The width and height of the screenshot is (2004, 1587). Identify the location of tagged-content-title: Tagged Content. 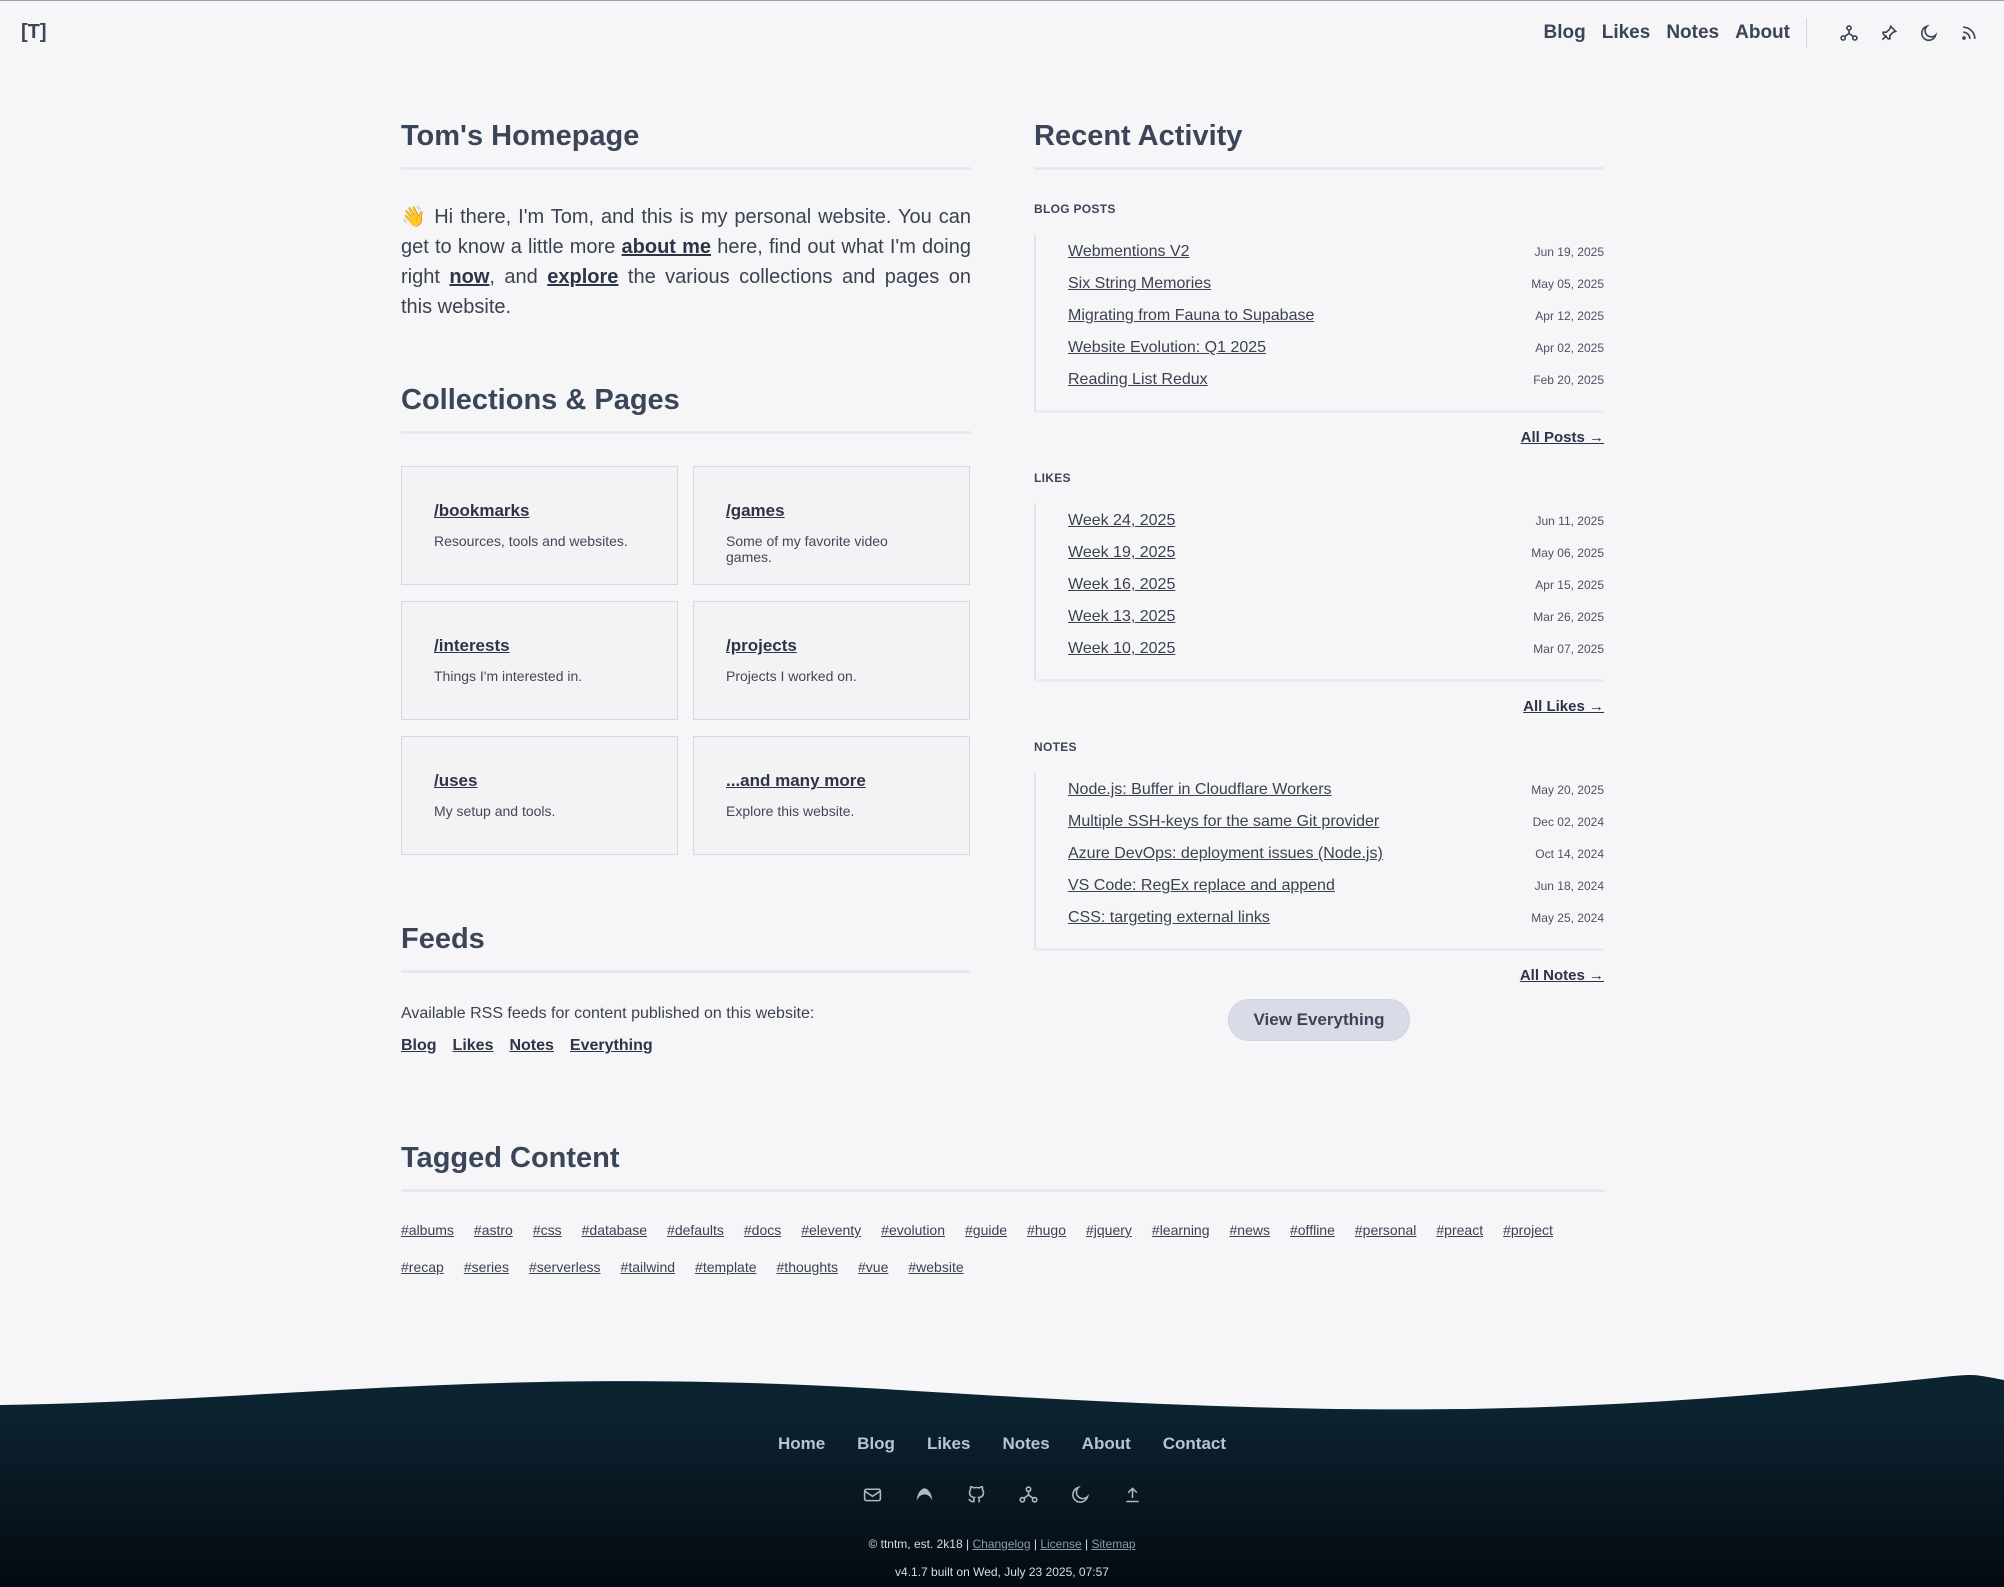
(1002, 1167).